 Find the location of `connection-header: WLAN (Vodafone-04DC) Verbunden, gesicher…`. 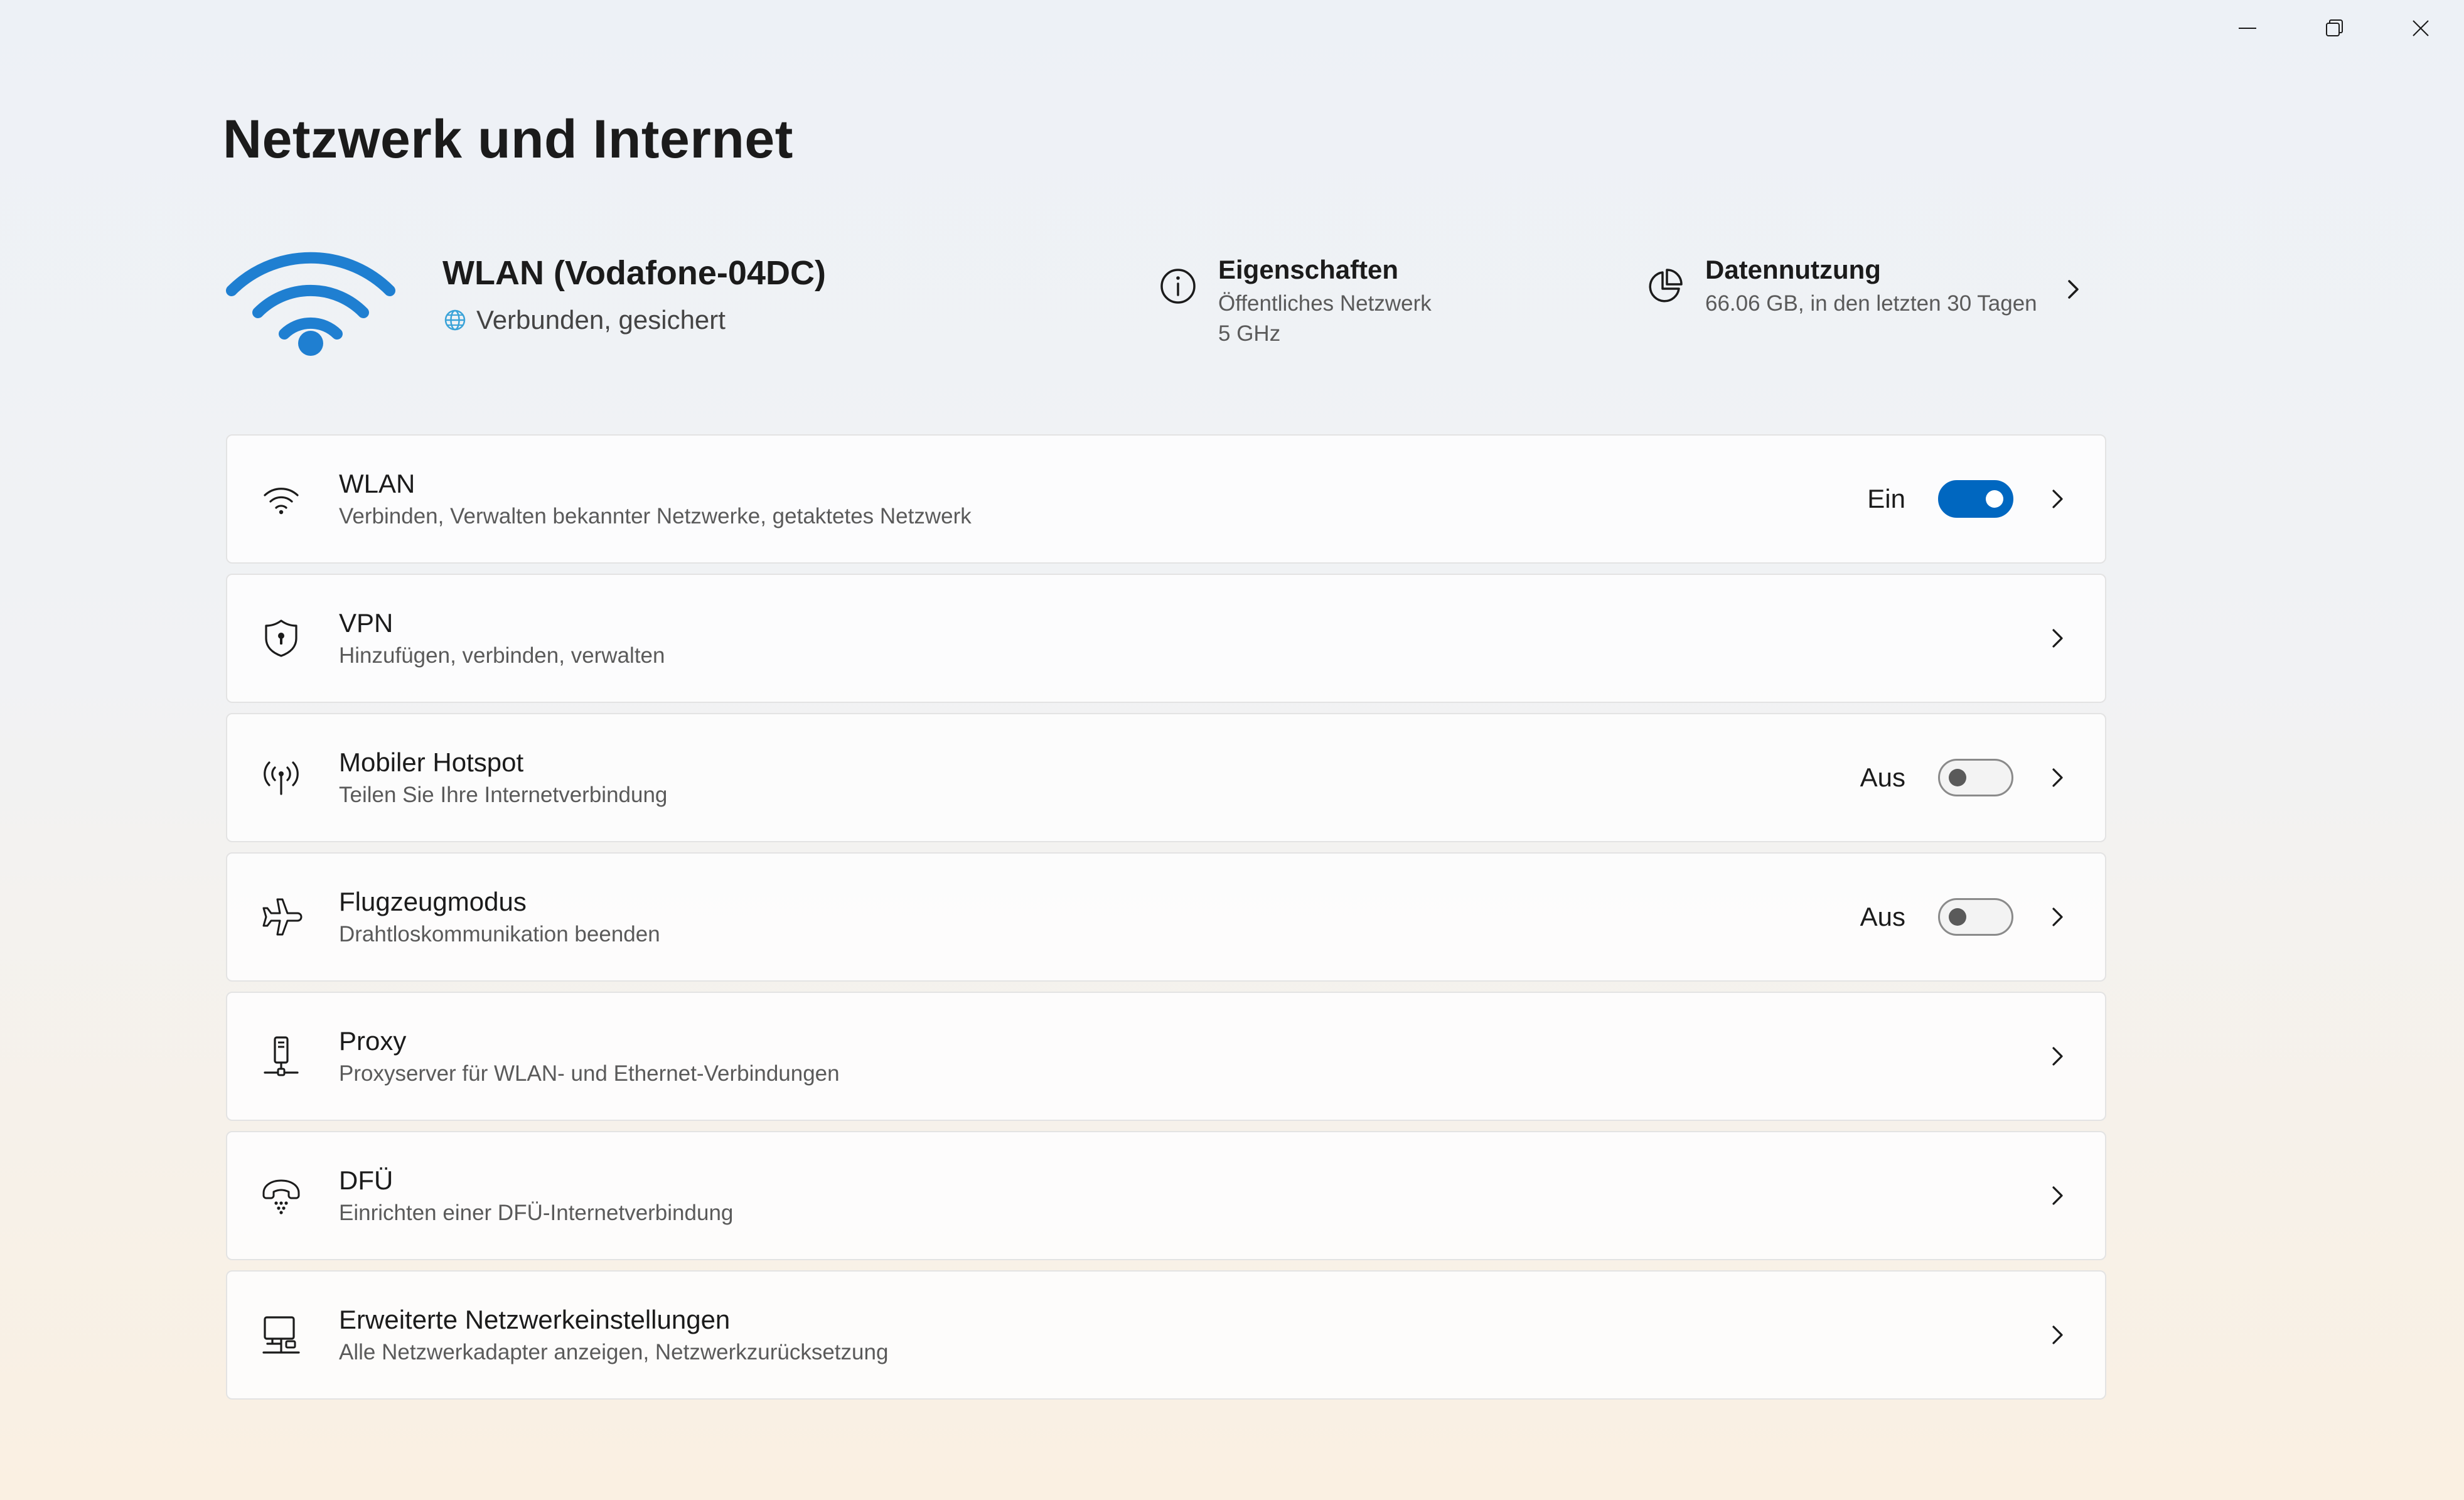

connection-header: WLAN (Vodafone-04DC) Verbunden, gesicher… is located at coordinates (1161, 295).